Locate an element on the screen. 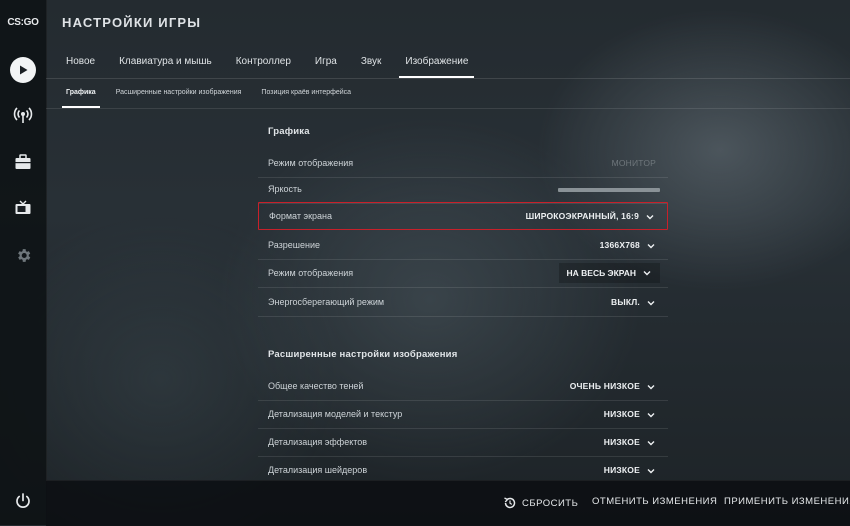 Image resolution: width=850 pixels, height=526 pixels. play-icon is located at coordinates (23, 70).